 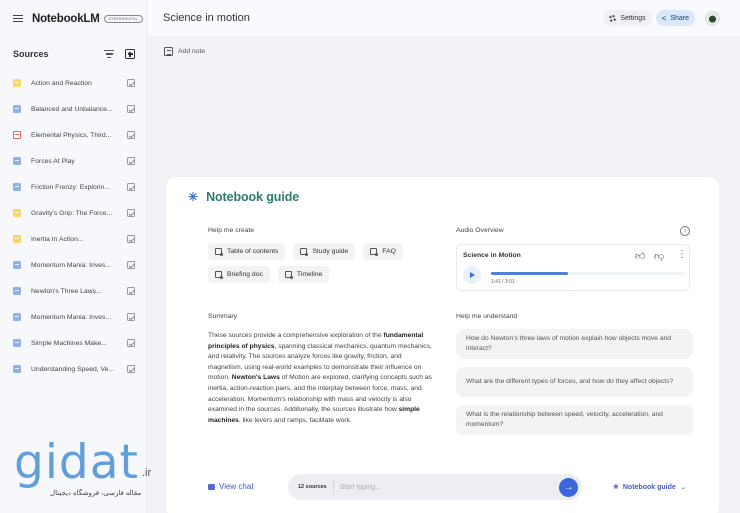 I want to click on create-chip: Study guide, so click(x=324, y=251).